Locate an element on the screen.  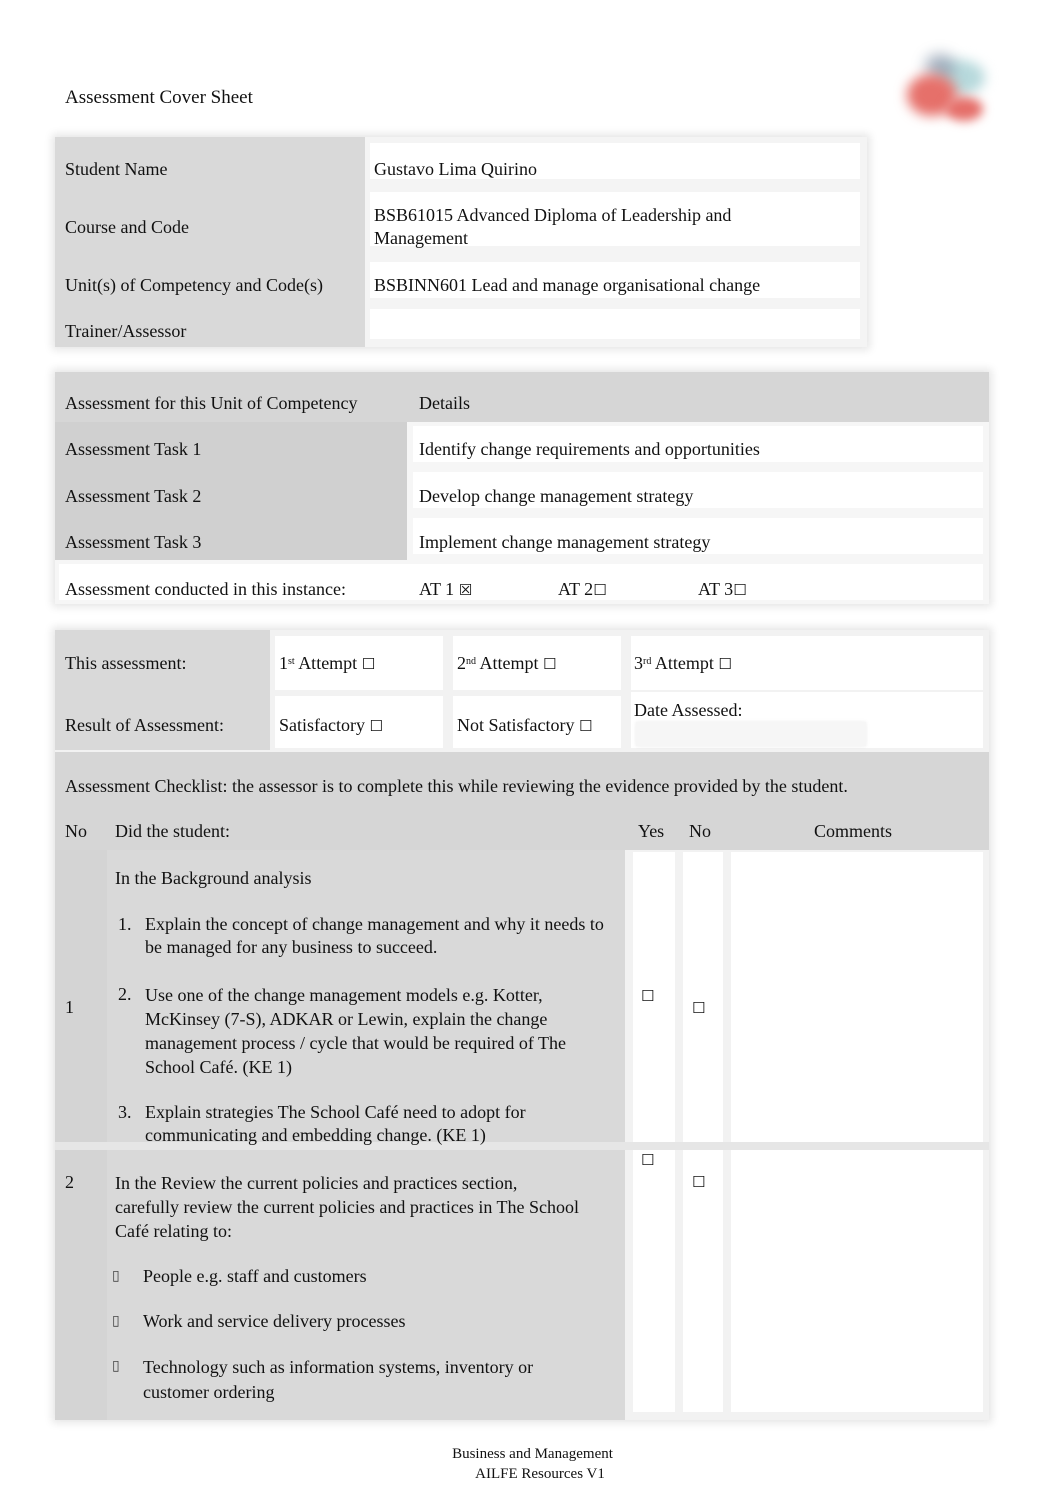
footer-line-2: AILFE Resources V1 is located at coordinates (540, 1474).